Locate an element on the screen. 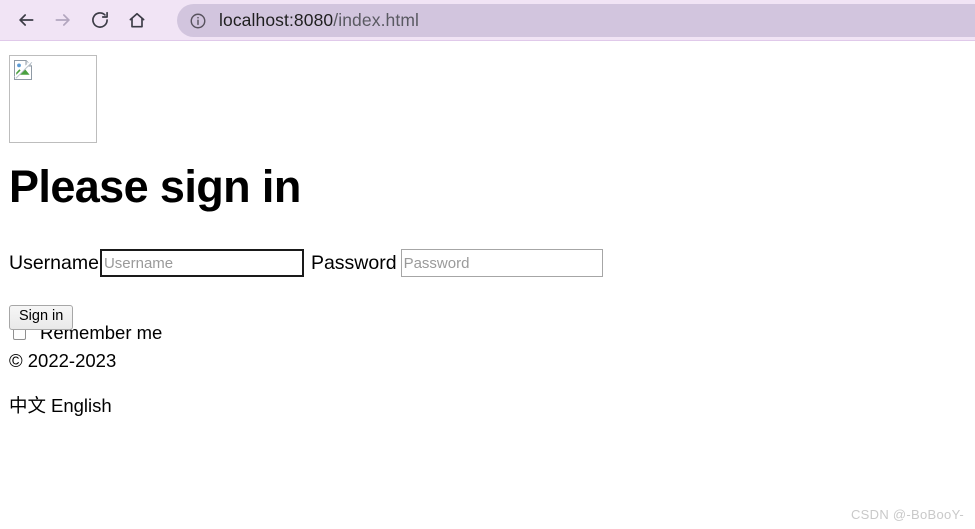 The image size is (975, 529). language-links: 中文 English is located at coordinates (60, 405).